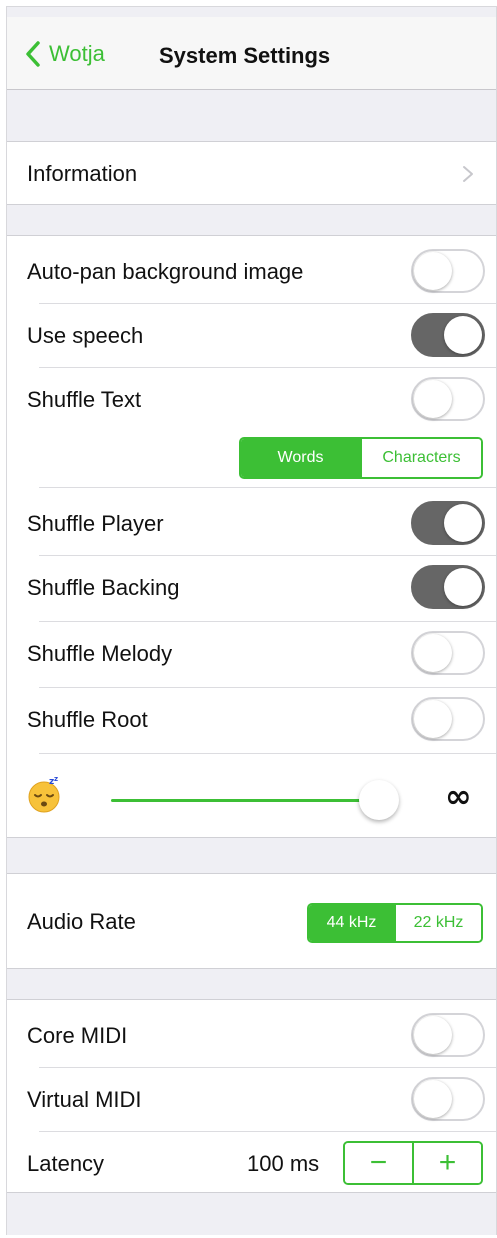 This screenshot has height=1238, width=497. Describe the element at coordinates (246, 800) in the screenshot. I see `sleep-slider-track` at that location.